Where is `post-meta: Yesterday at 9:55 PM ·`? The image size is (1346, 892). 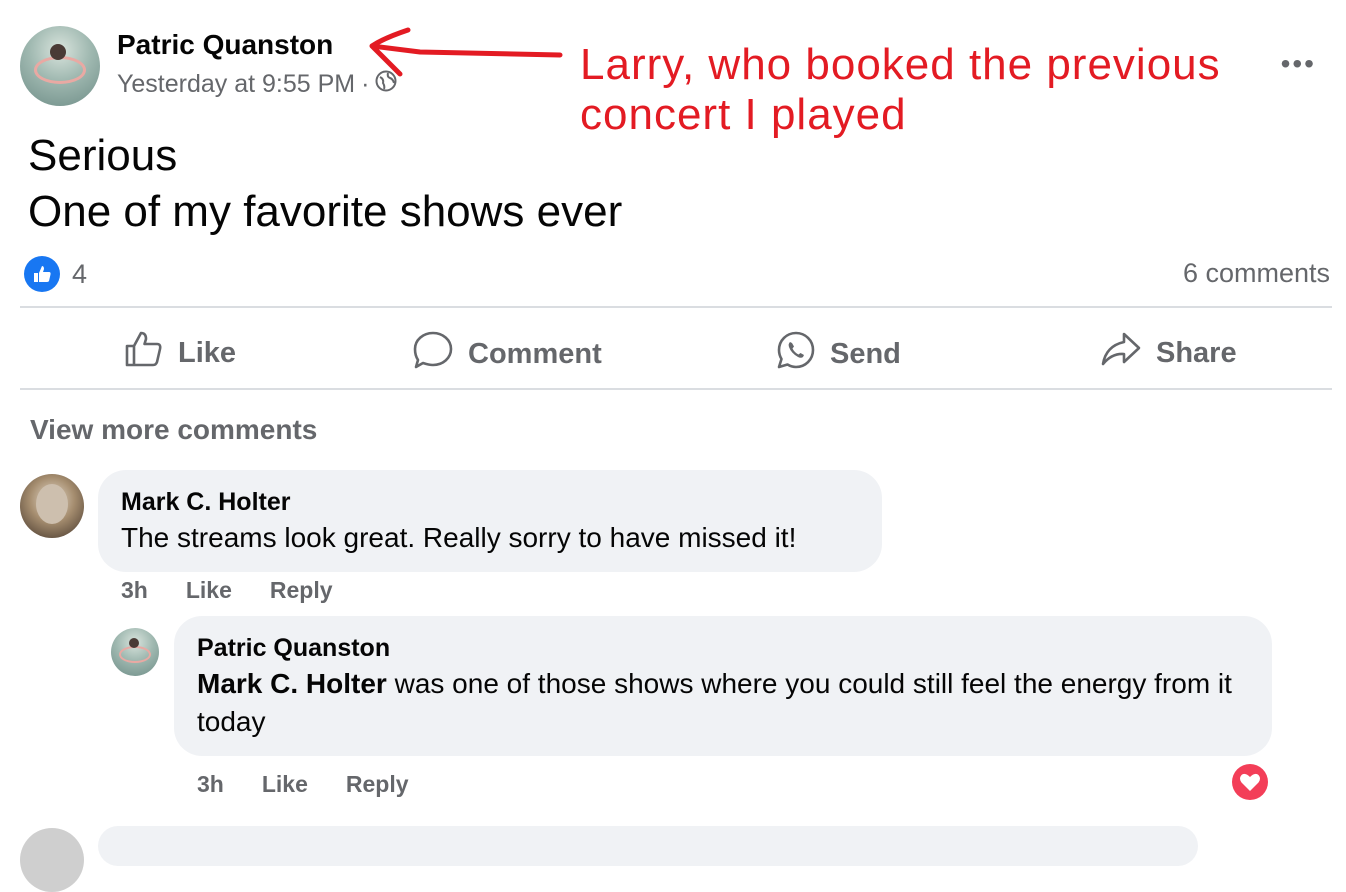
post-meta: Yesterday at 9:55 PM · is located at coordinates (257, 84).